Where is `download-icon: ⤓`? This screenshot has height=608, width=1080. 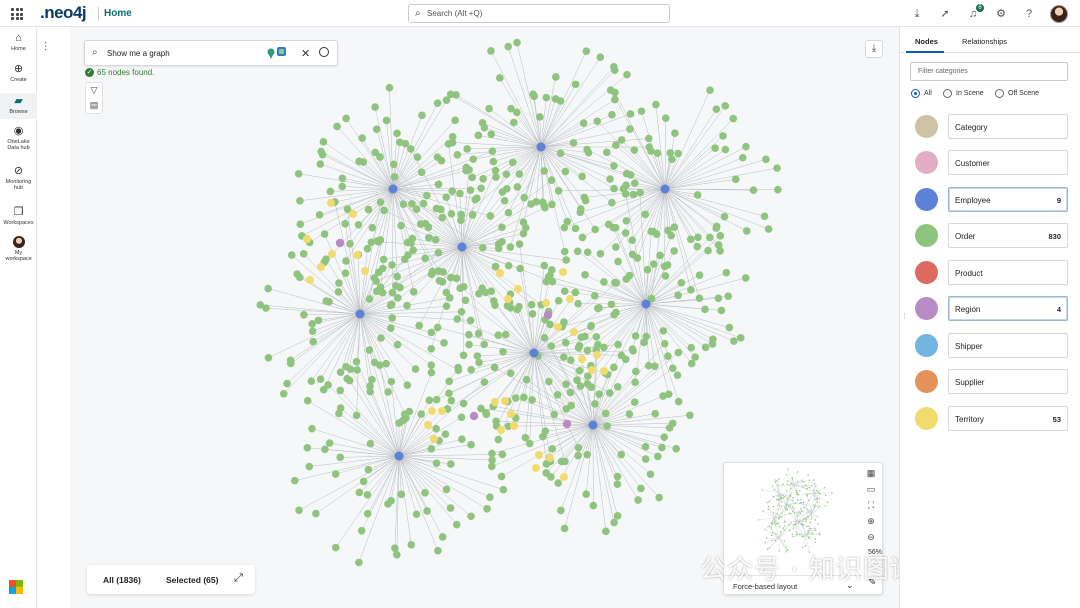
download-icon: ⤓ is located at coordinates (917, 14).